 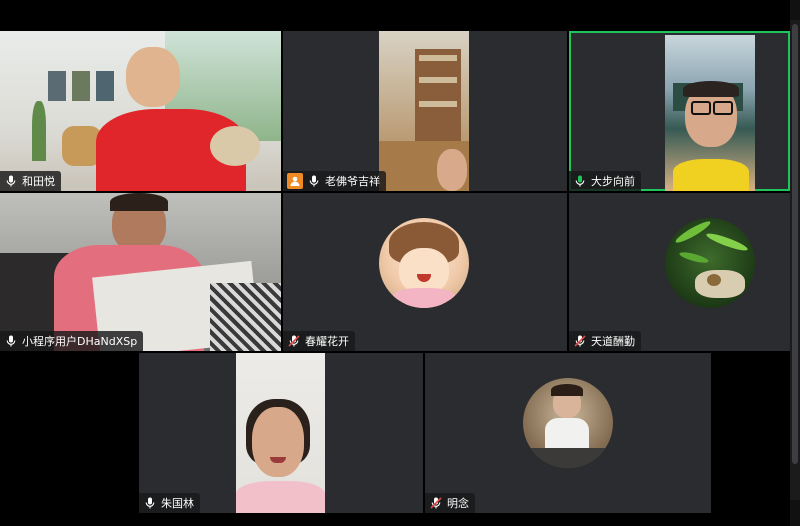 I want to click on participant-tile-1: 和田悦, so click(x=140, y=111).